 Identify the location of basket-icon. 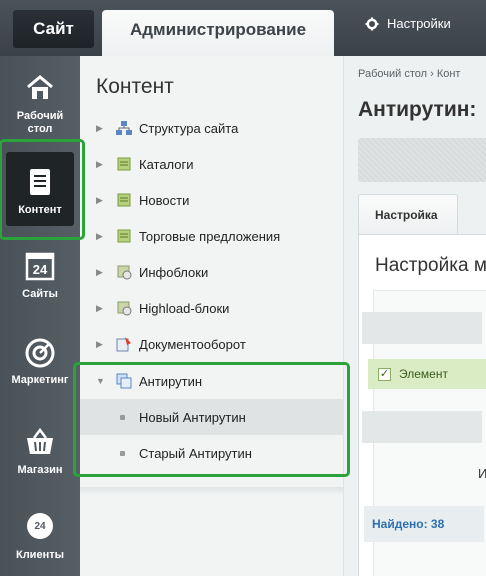
(40, 440).